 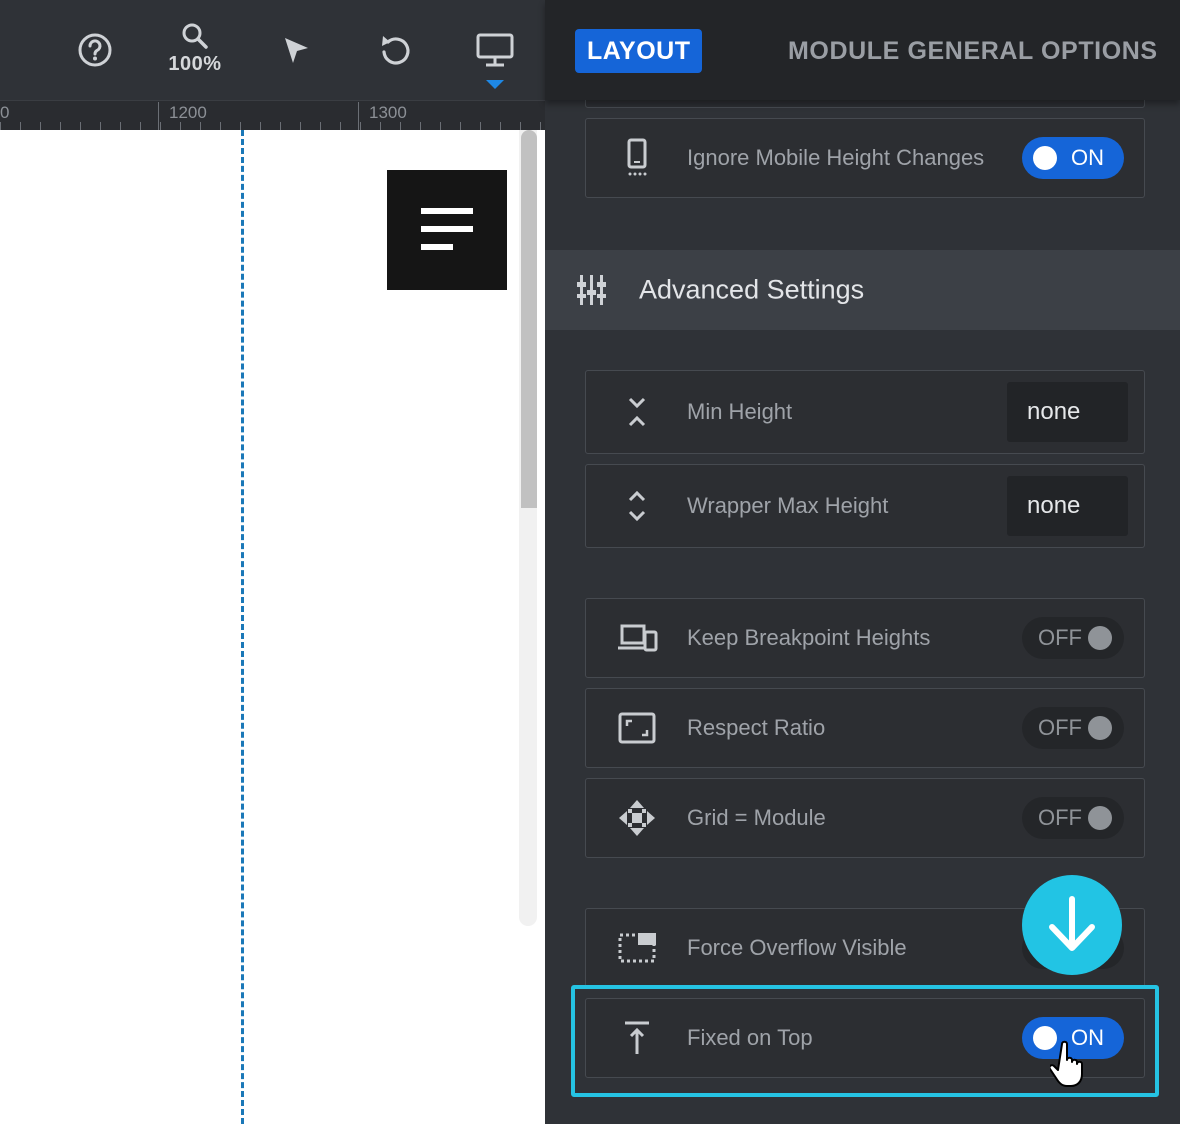 I want to click on min-height-input: none, so click(x=1067, y=412).